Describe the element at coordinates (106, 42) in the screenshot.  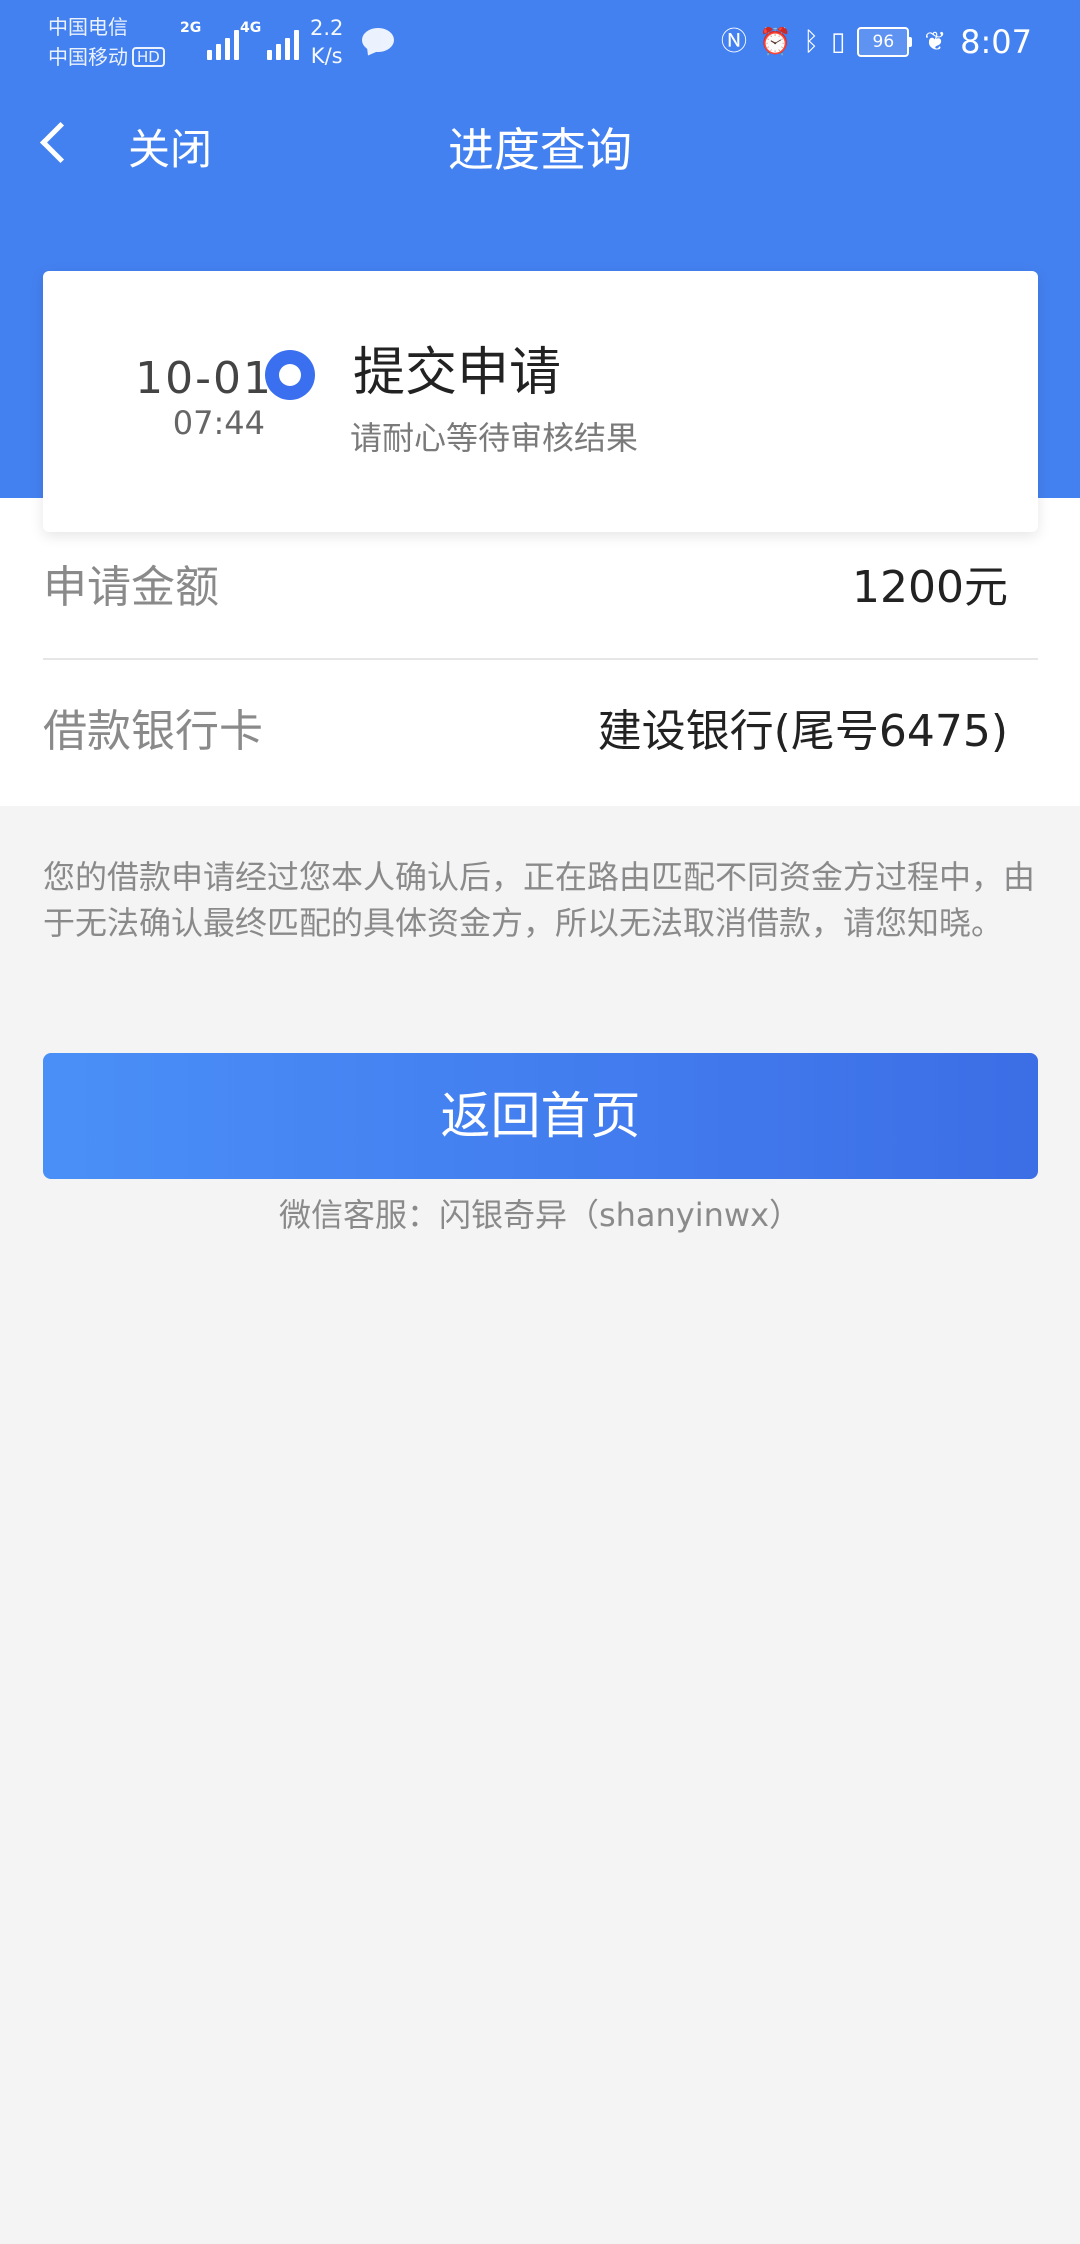
I see `carrier-info: 中国电信 中国移动 HD` at that location.